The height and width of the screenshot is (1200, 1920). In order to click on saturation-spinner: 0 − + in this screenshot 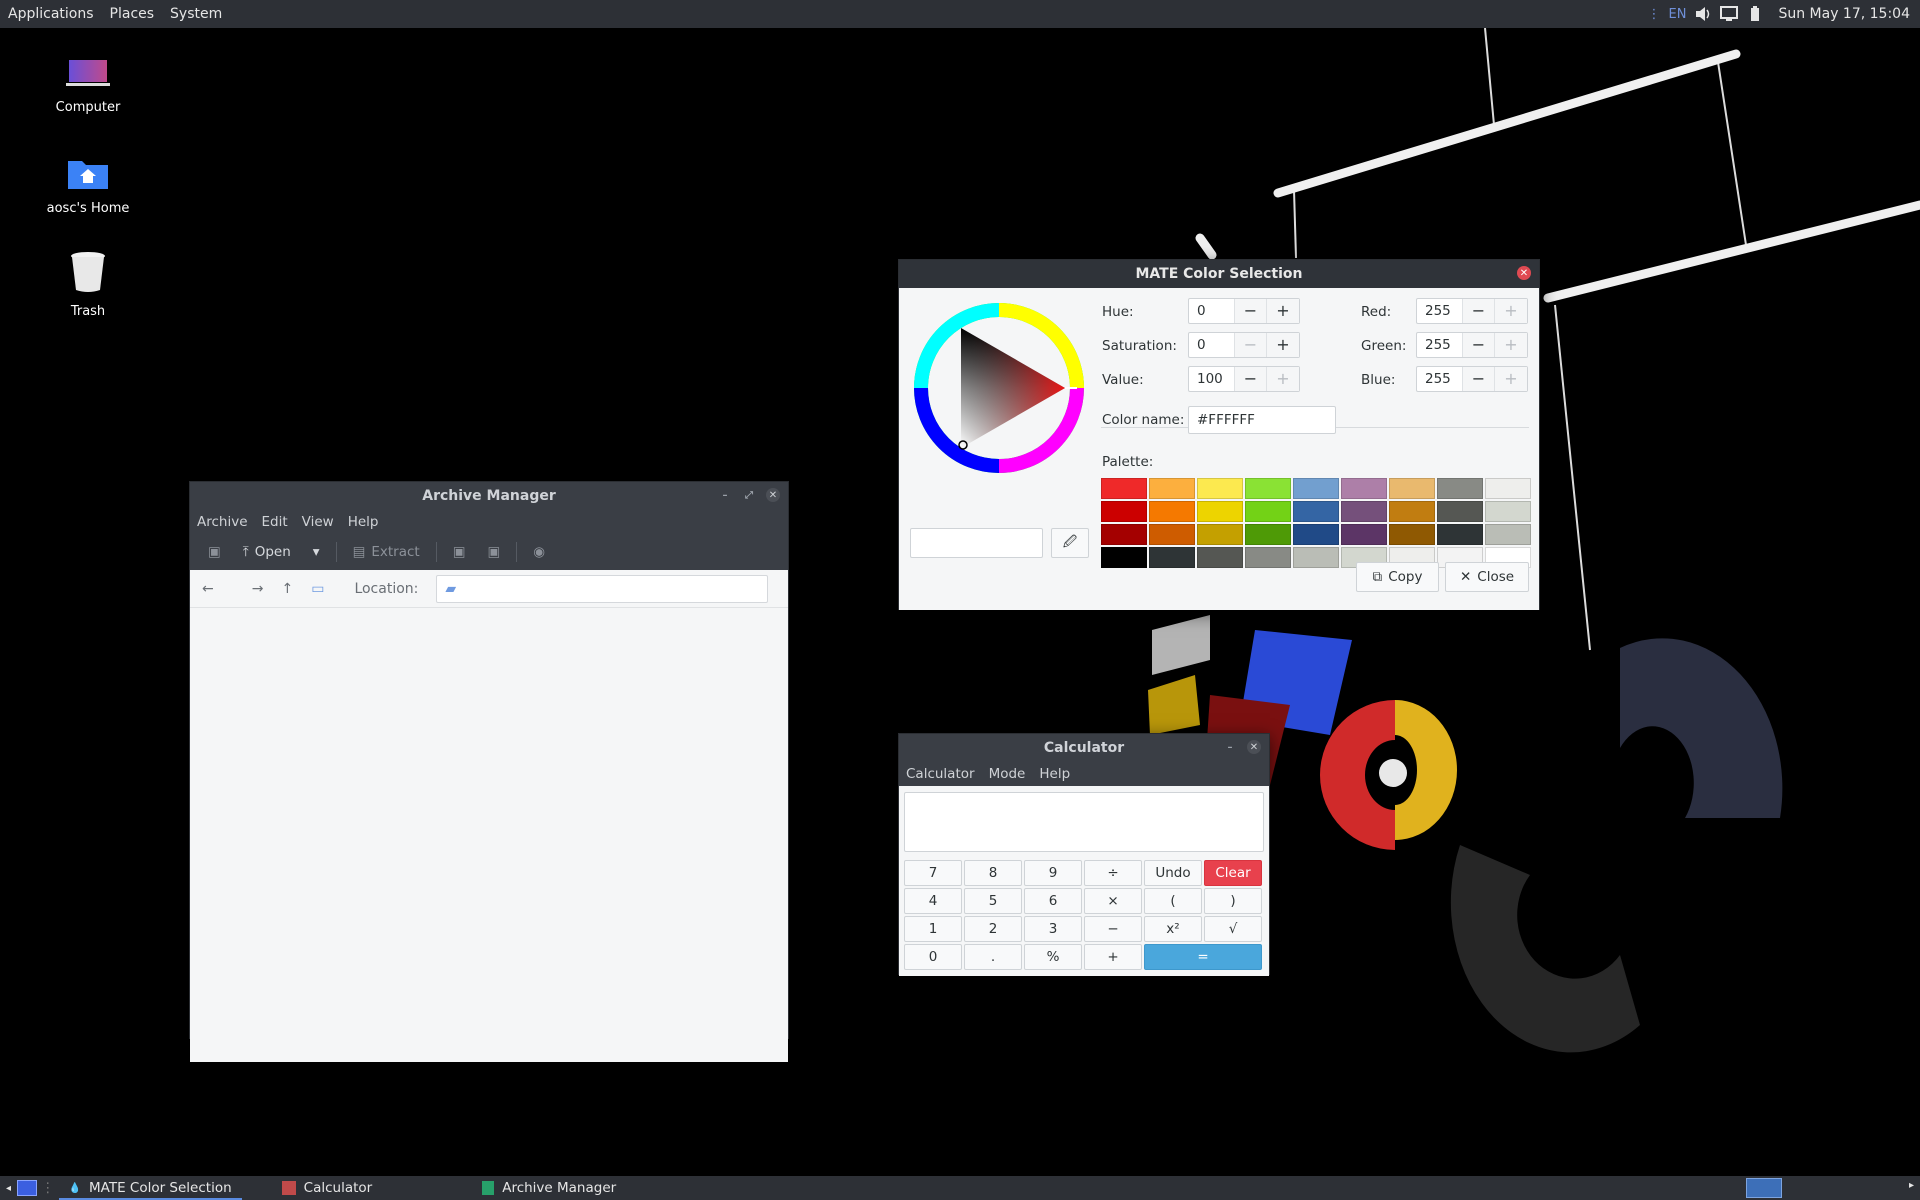, I will do `click(1244, 345)`.